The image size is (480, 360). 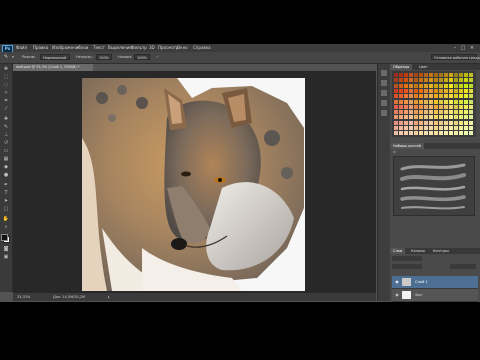 I want to click on tab-channels: Каналы, so click(x=418, y=251).